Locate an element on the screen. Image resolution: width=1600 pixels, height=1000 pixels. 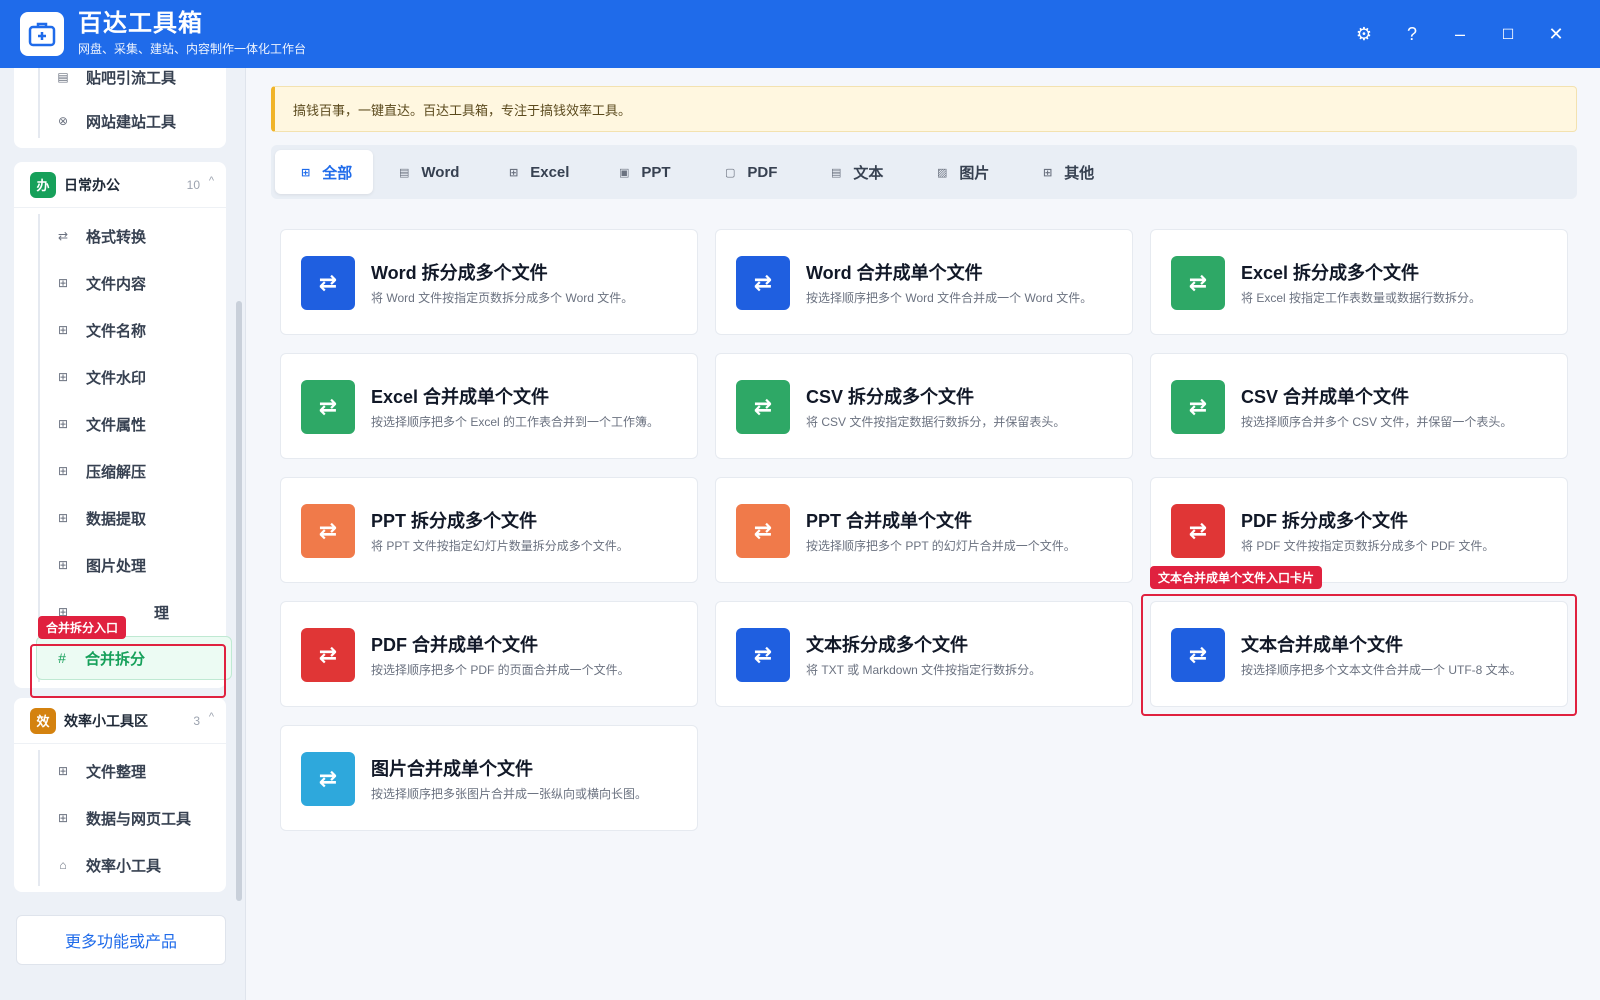
tab-word: ▤ Word is located at coordinates (429, 172).